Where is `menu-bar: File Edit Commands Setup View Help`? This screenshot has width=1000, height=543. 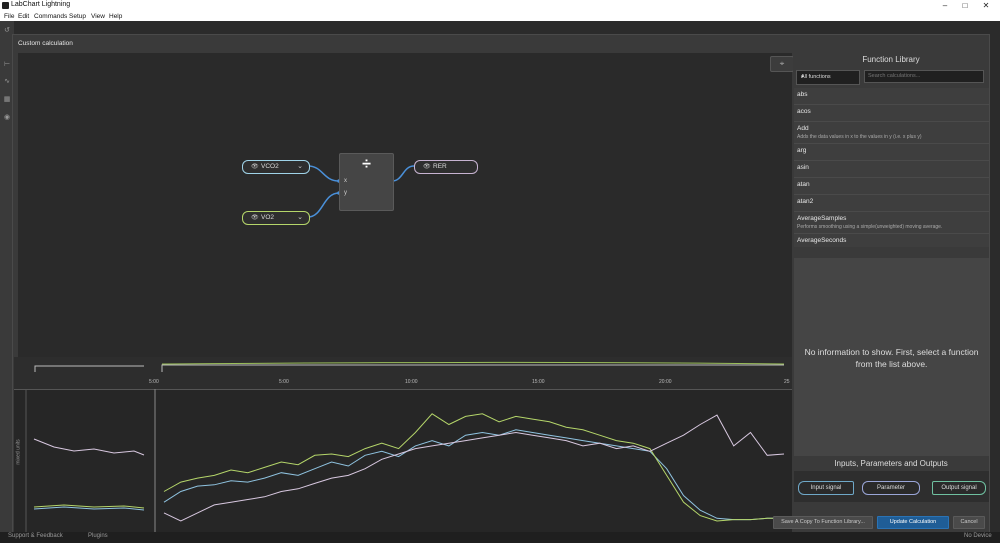 menu-bar: File Edit Commands Setup View Help is located at coordinates (500, 16).